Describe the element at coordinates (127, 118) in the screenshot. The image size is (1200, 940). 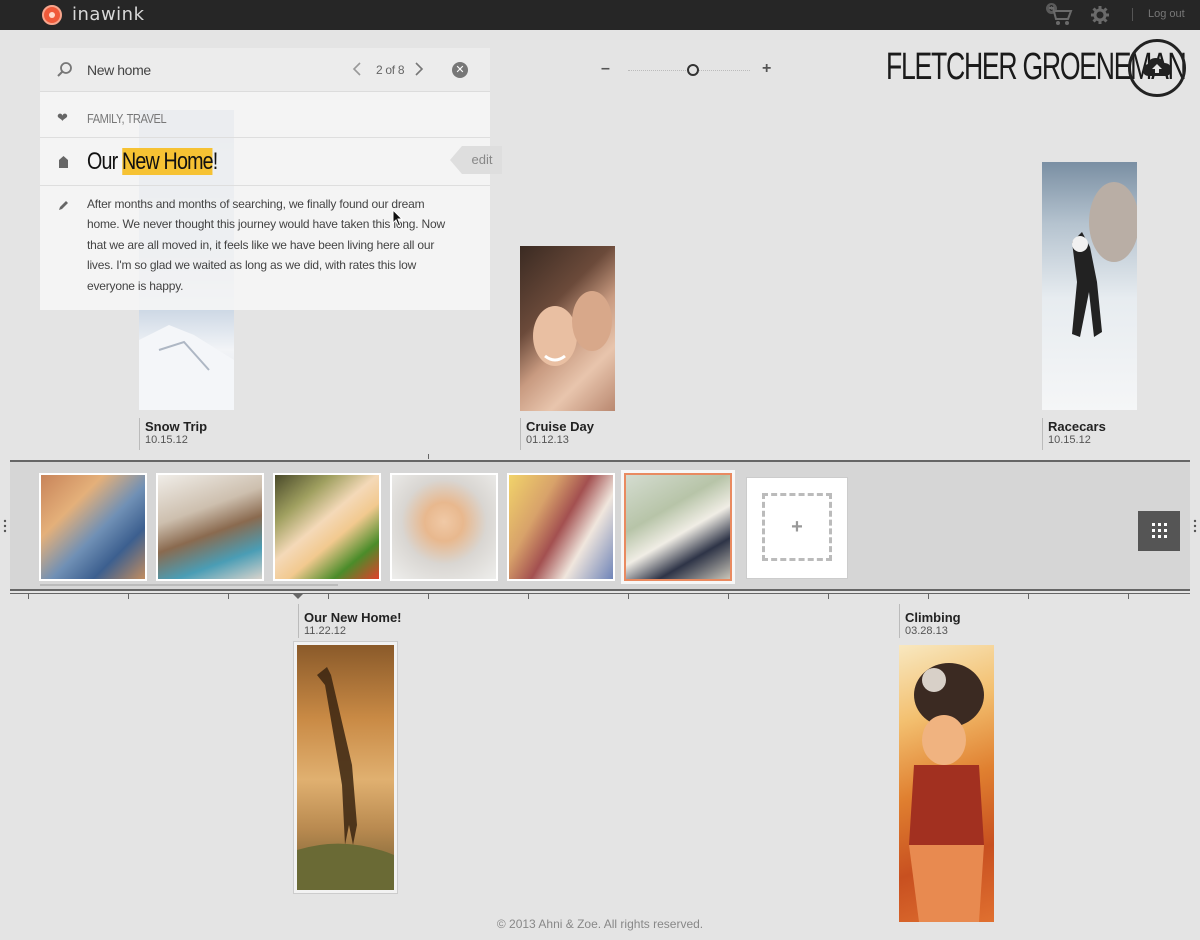
I see `story-tags: FAMILY, TRAVEL` at that location.